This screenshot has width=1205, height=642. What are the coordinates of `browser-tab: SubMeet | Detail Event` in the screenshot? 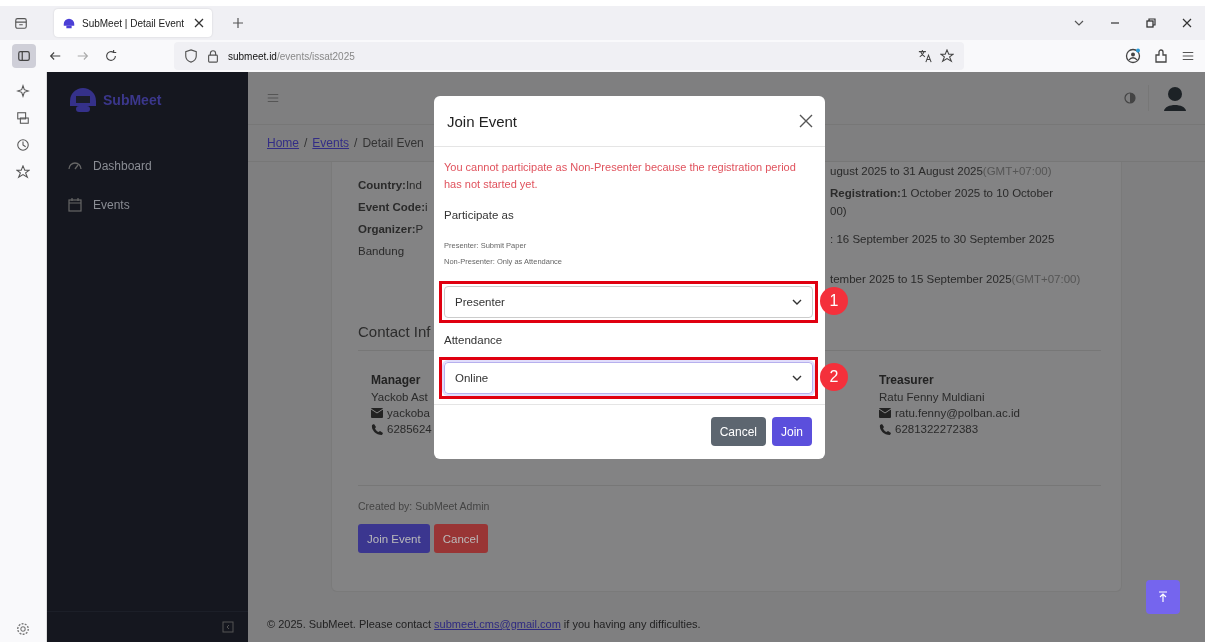 It's located at (133, 23).